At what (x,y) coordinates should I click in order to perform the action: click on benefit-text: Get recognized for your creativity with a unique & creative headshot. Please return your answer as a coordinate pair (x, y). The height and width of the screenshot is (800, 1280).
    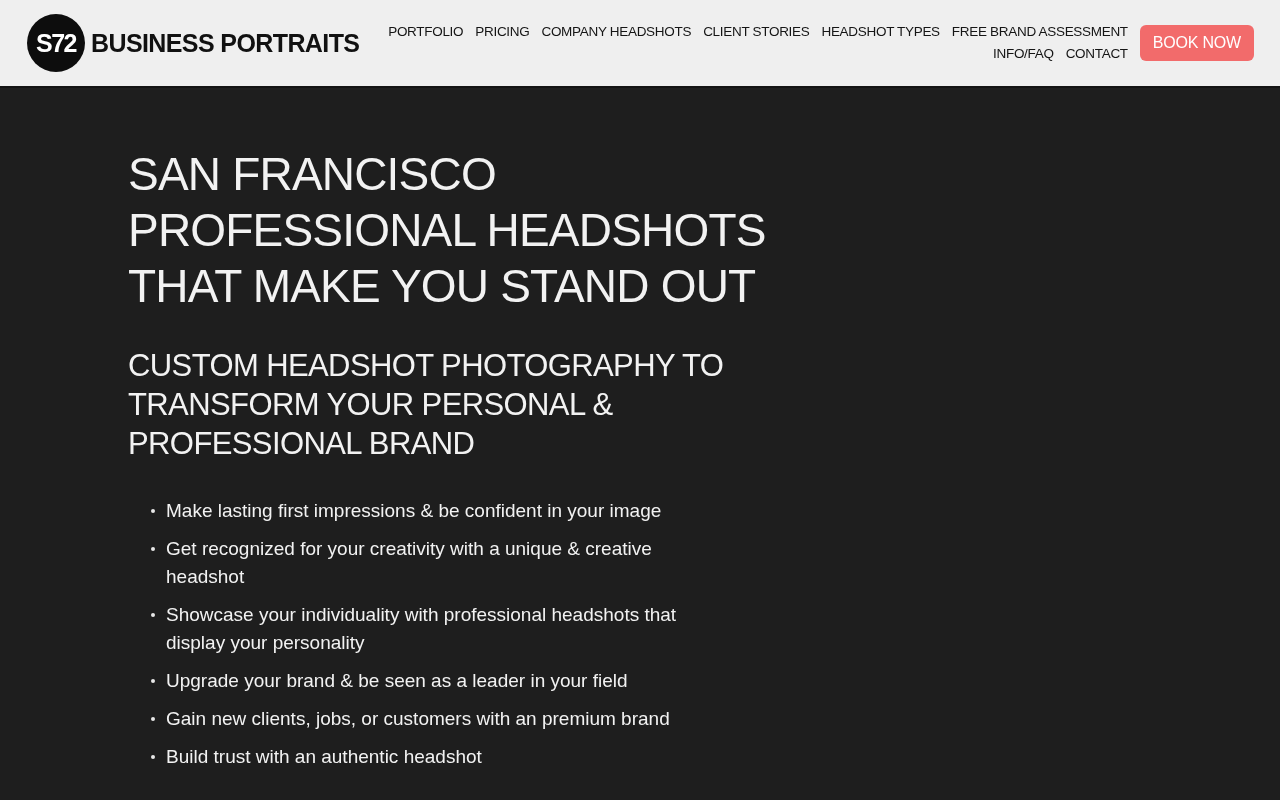
    Looking at the image, I should click on (409, 563).